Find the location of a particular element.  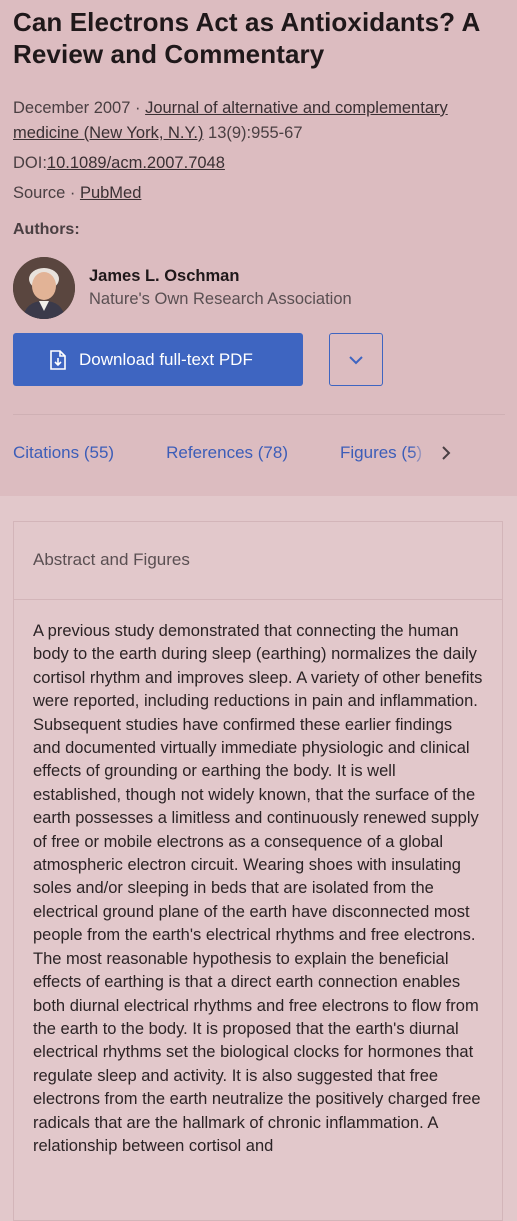

file-download-icon is located at coordinates (58, 359).